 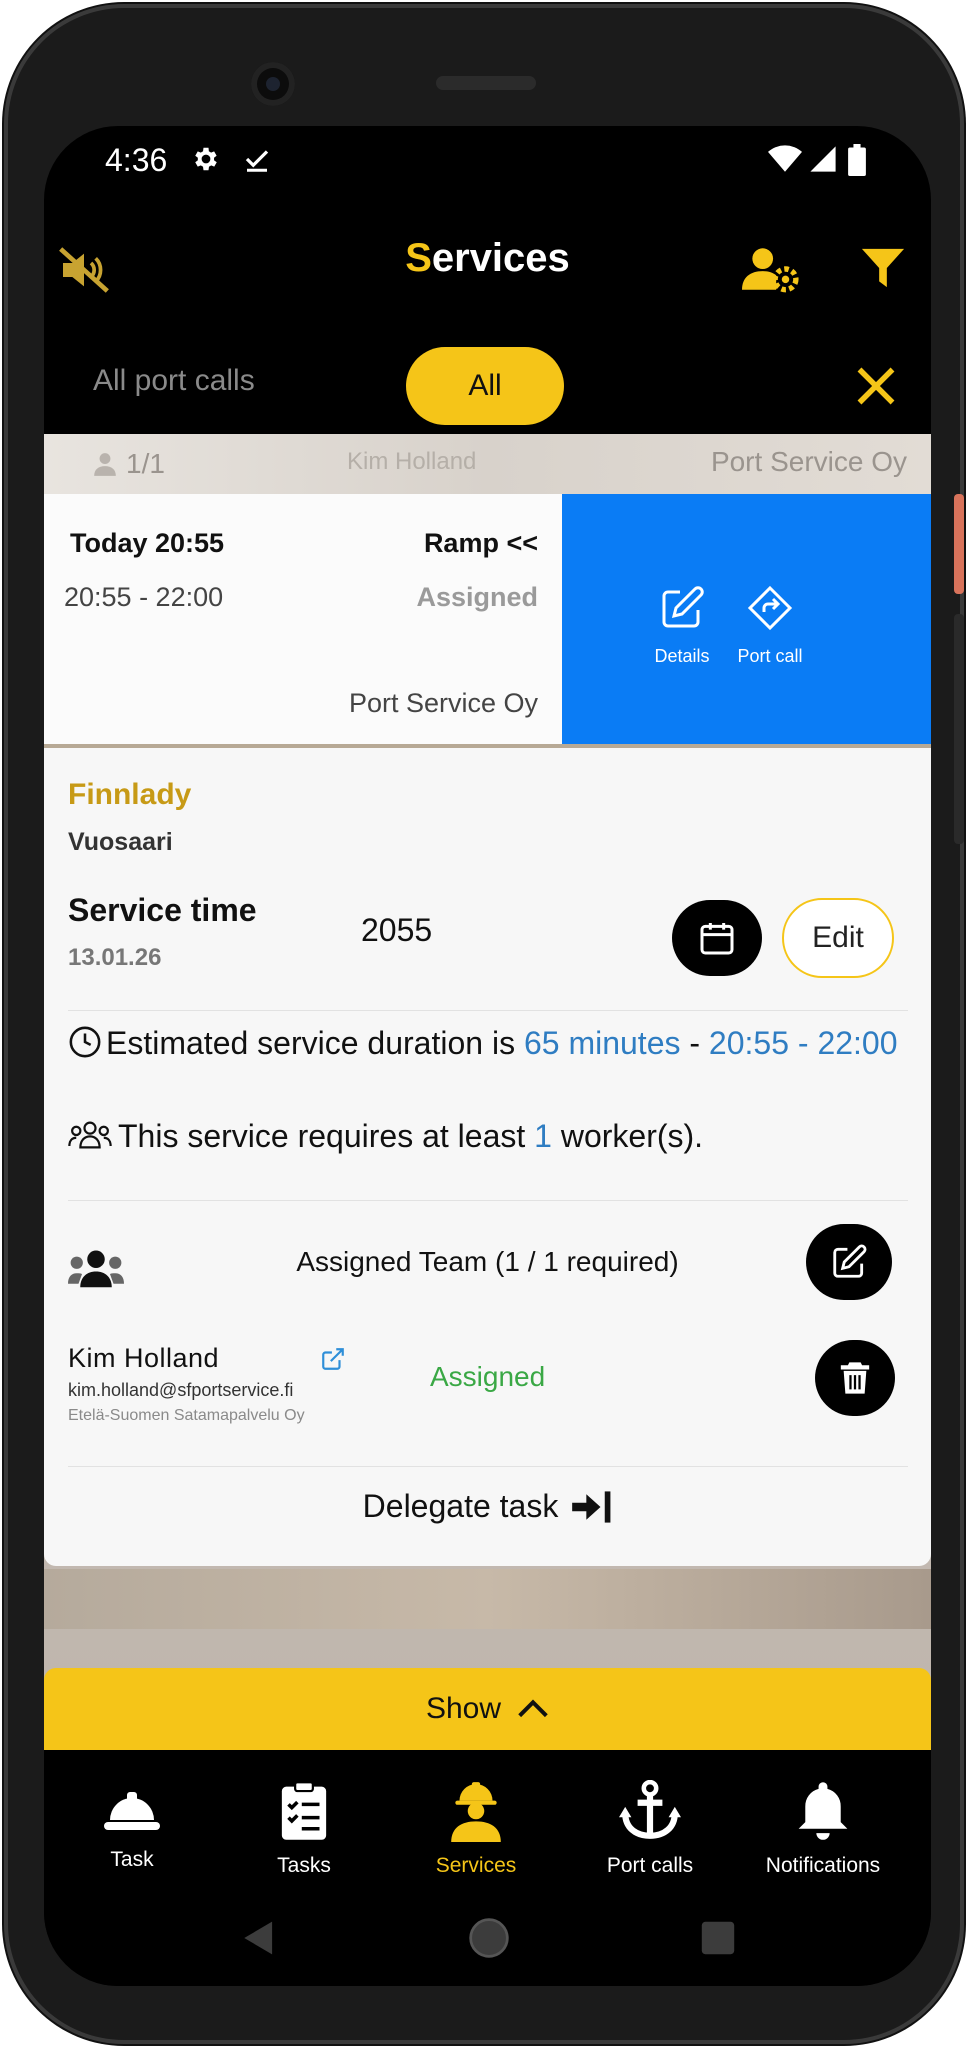 What do you see at coordinates (488, 1376) in the screenshot?
I see `worker-status: Assigned` at bounding box center [488, 1376].